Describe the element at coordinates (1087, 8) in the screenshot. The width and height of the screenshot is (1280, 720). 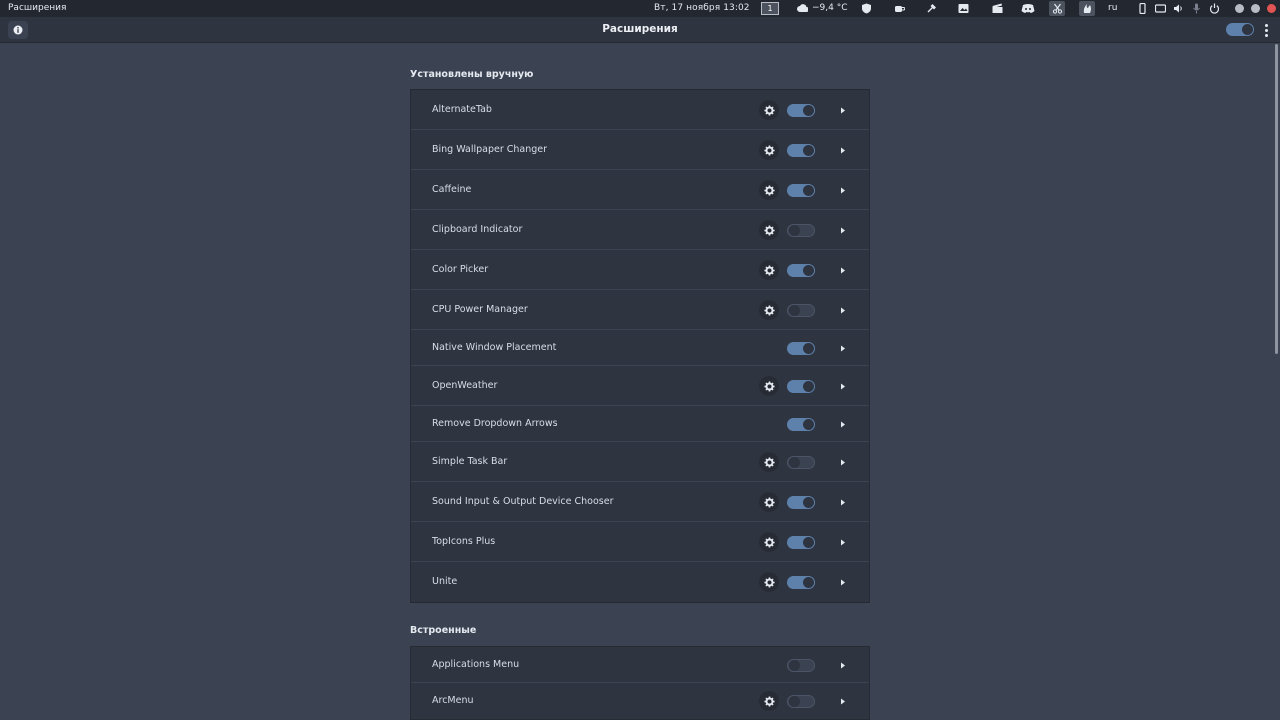
I see `flame-icon` at that location.